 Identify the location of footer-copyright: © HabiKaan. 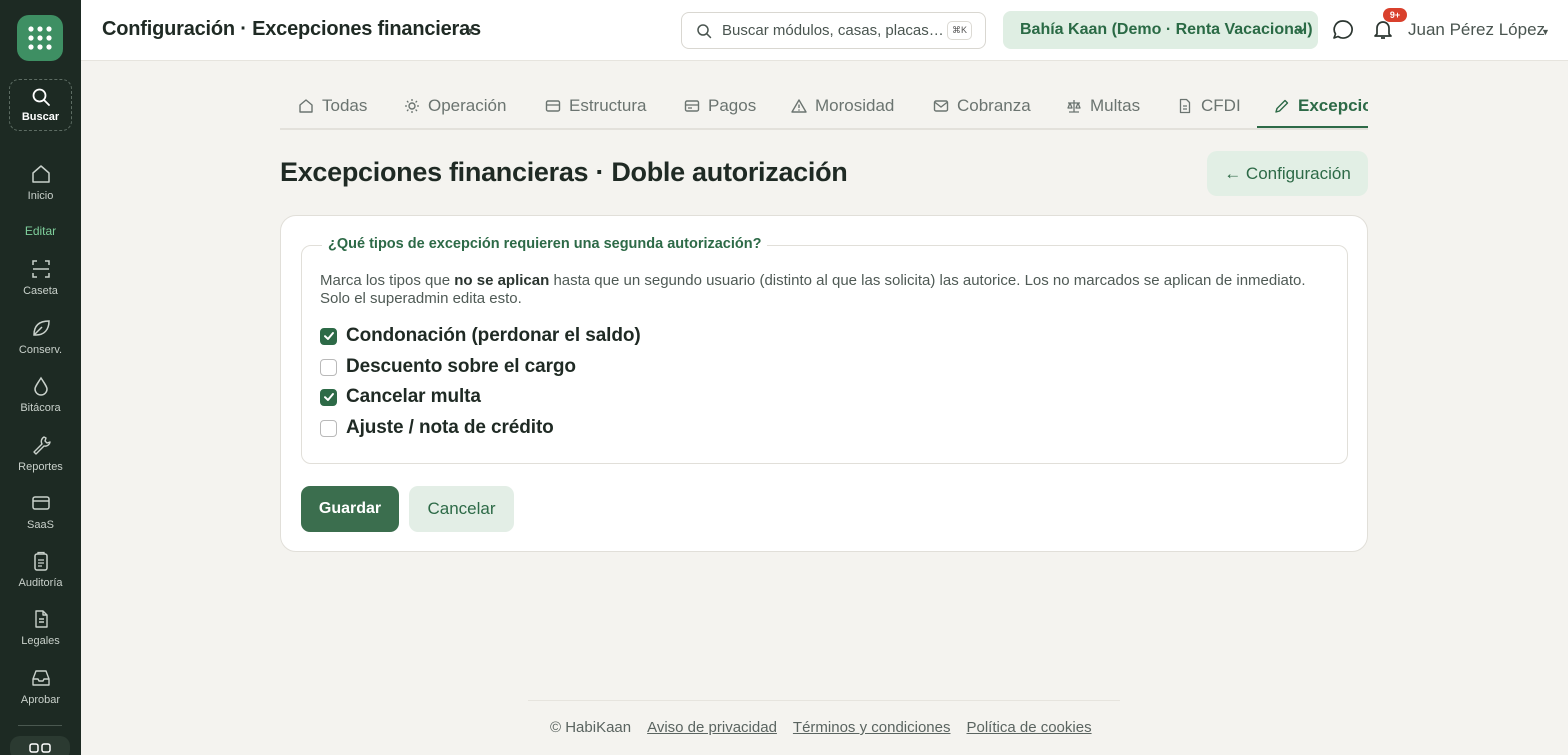
(591, 727).